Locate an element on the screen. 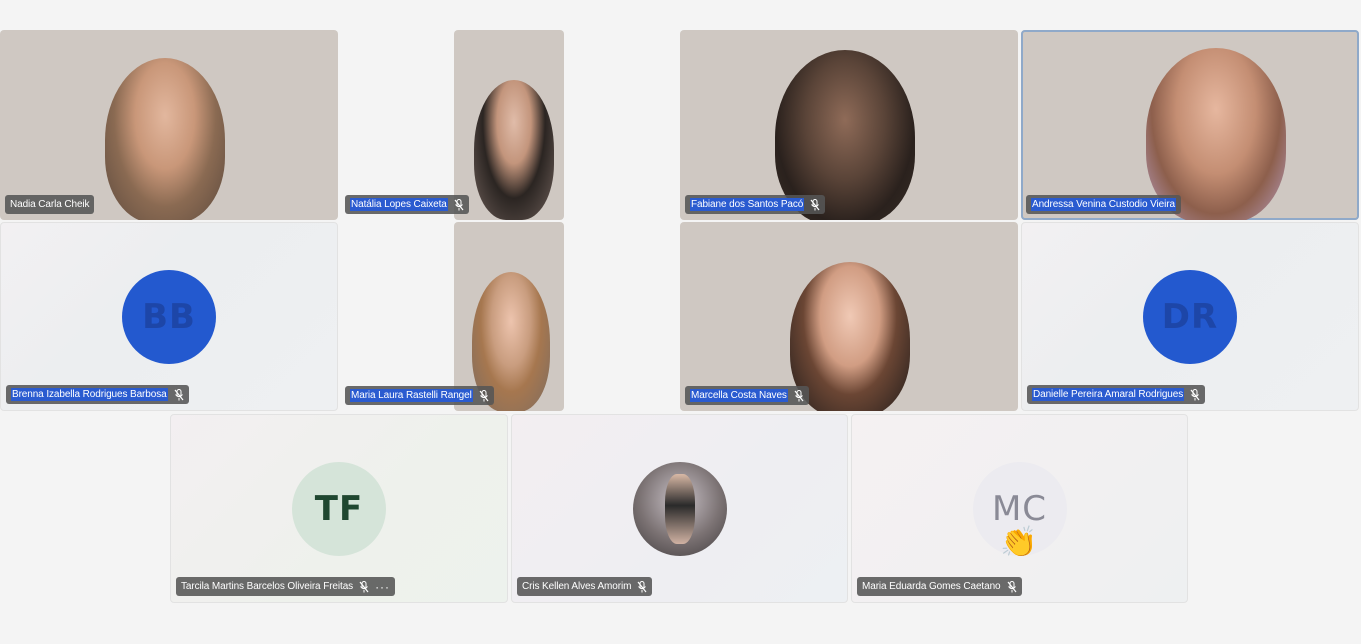 This screenshot has width=1361, height=644. participant-name: Marcella Costa Naves is located at coordinates (739, 395).